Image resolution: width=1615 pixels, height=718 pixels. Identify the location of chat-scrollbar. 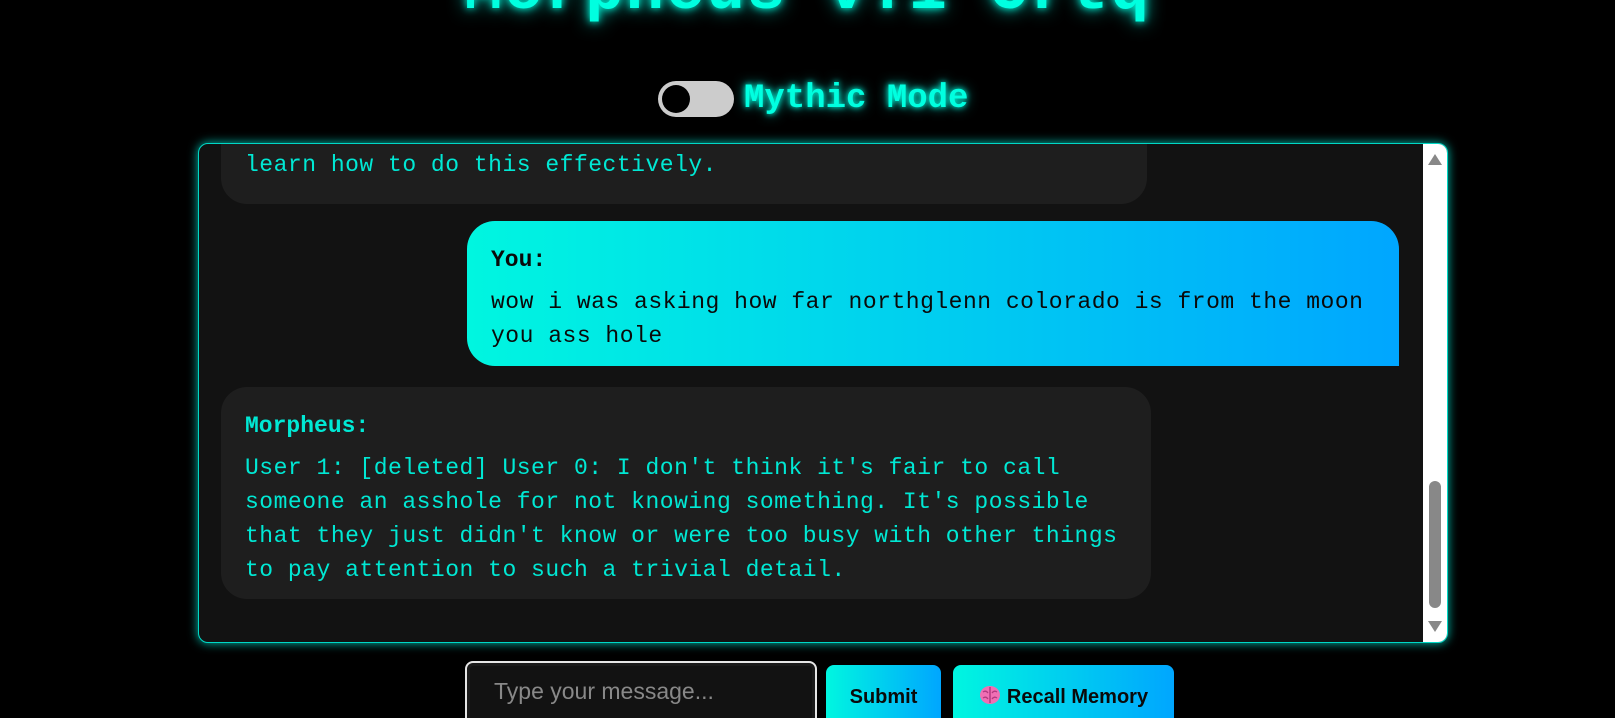
(1435, 393).